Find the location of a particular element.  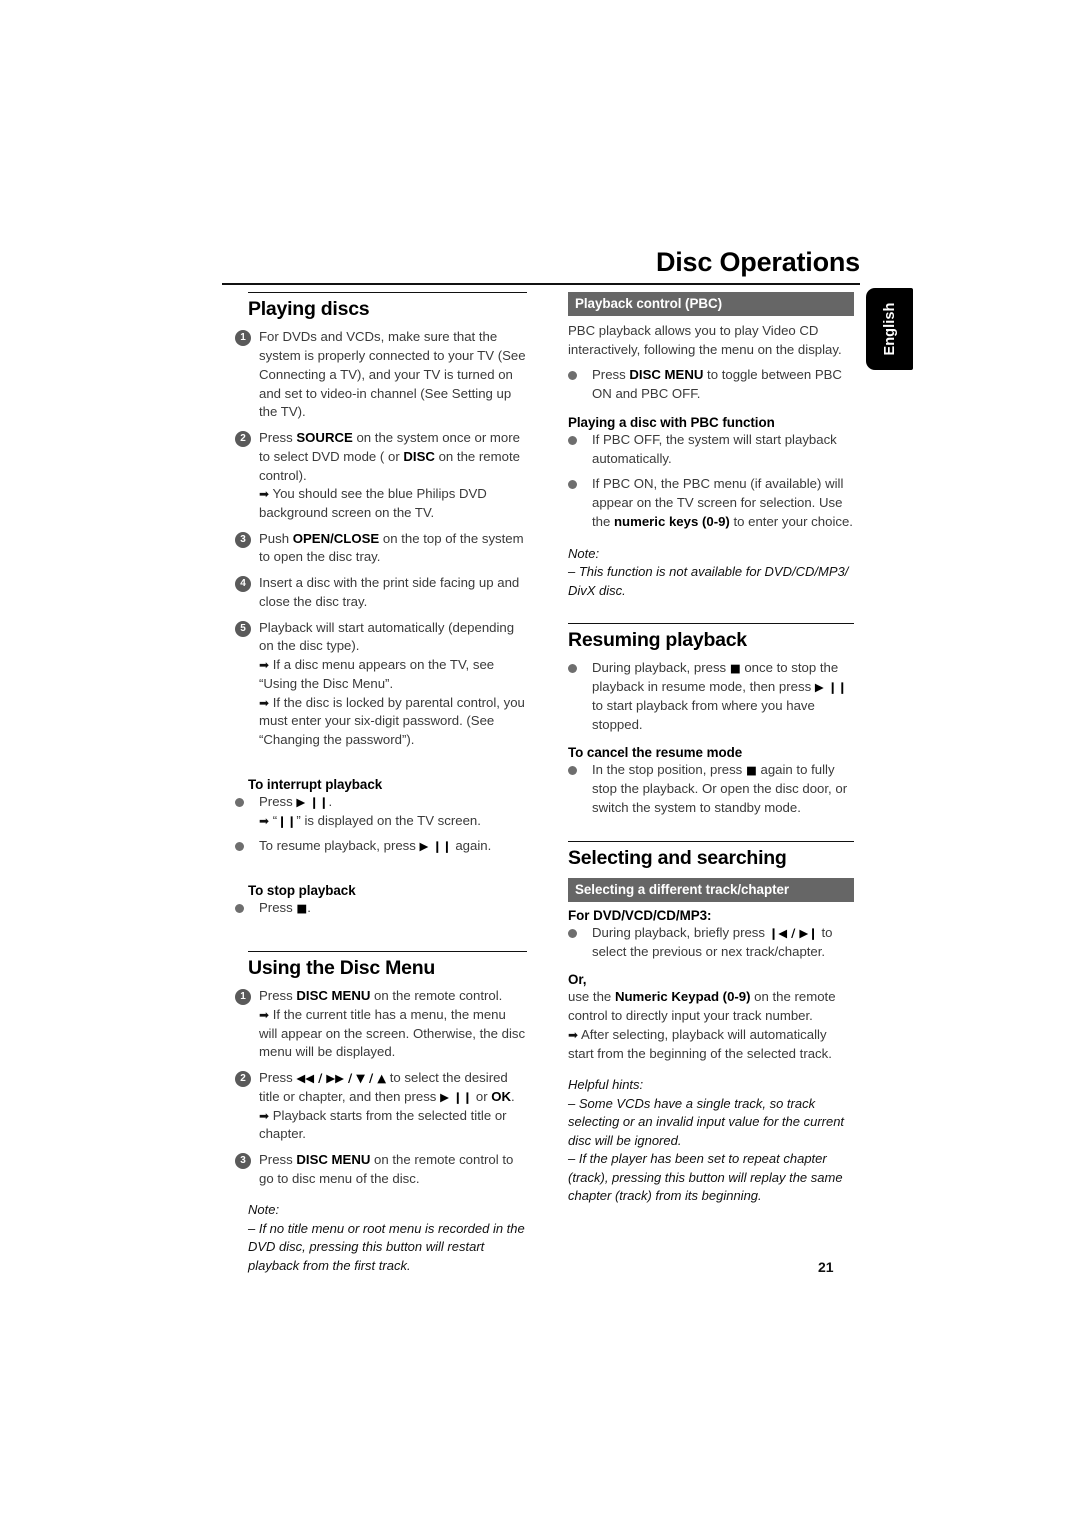

para-text-pre: use the is located at coordinates (591, 997).